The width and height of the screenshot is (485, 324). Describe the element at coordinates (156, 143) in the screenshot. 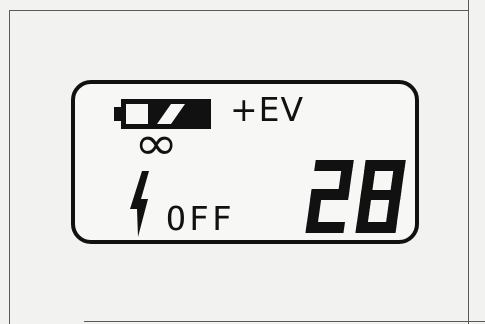

I see `infinity-icon: ∞` at that location.